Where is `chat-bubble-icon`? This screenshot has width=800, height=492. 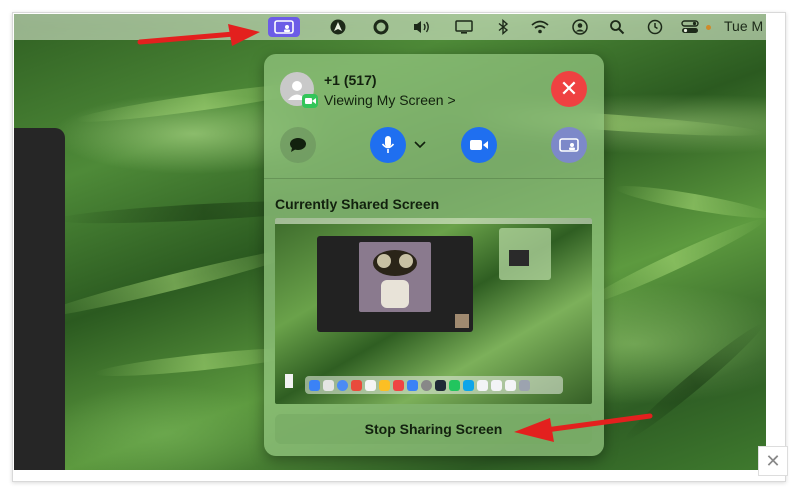 chat-bubble-icon is located at coordinates (298, 145).